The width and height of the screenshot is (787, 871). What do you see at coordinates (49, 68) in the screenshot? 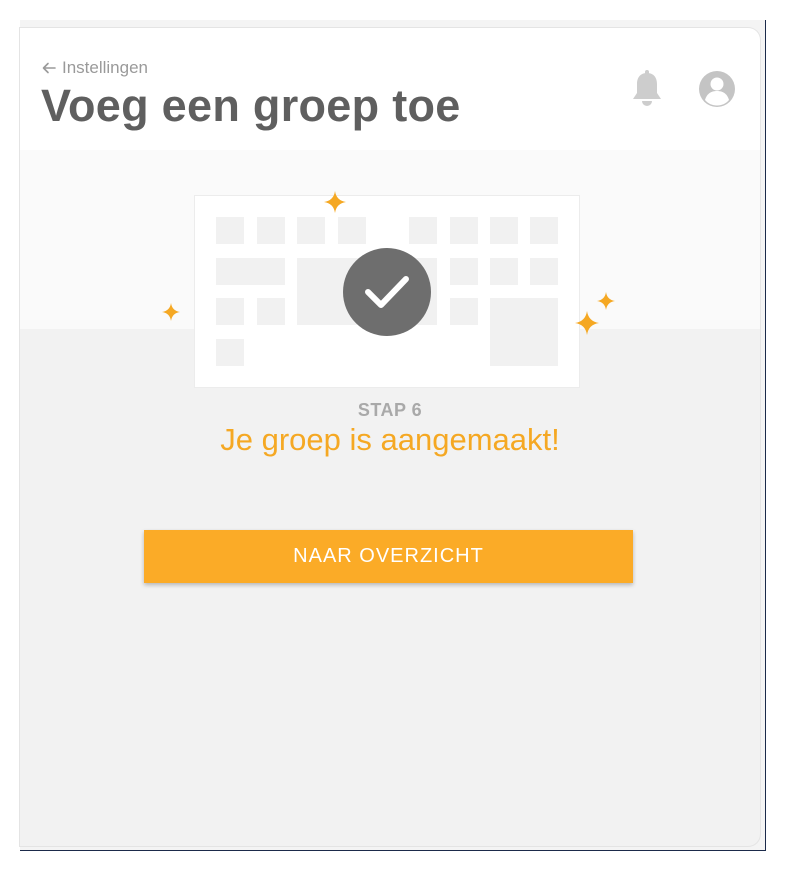
I see `arrow-left-icon` at bounding box center [49, 68].